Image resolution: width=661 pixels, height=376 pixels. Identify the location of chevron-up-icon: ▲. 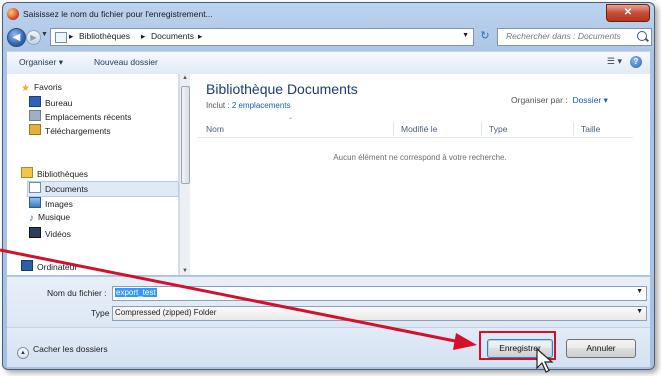
(23, 353).